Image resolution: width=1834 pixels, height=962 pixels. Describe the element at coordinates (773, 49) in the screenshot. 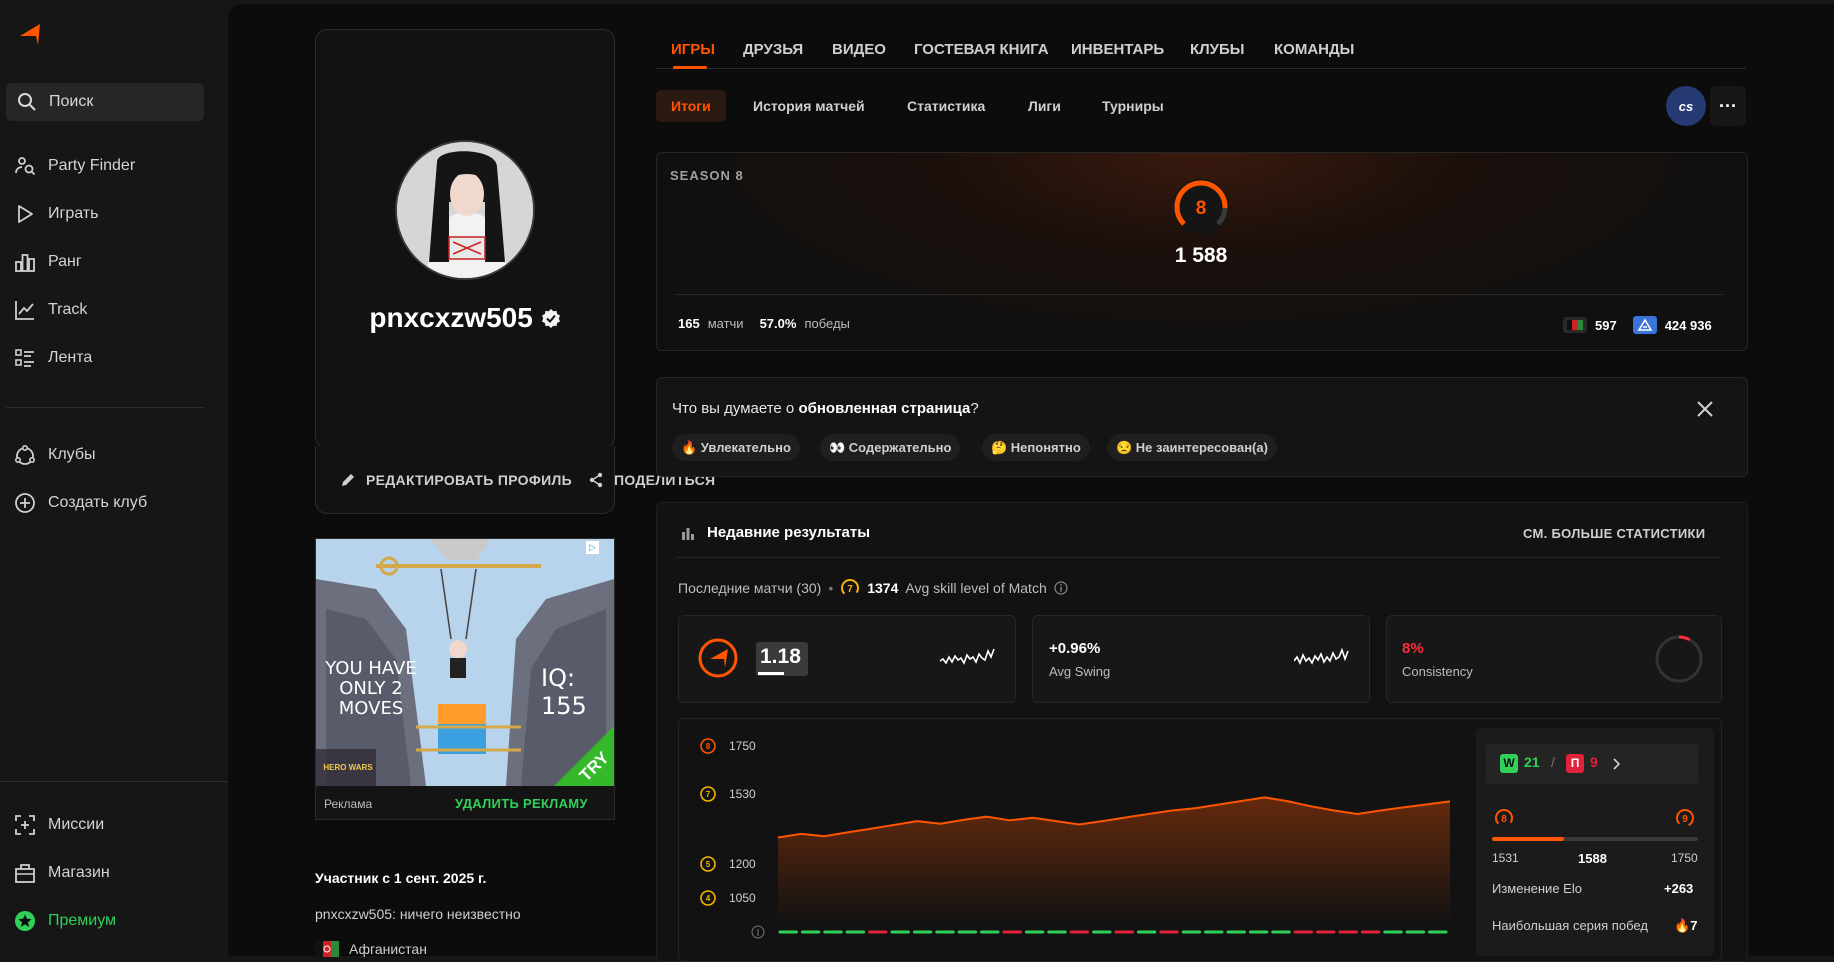

I see `tab-friends: ДРУЗЬЯ` at that location.